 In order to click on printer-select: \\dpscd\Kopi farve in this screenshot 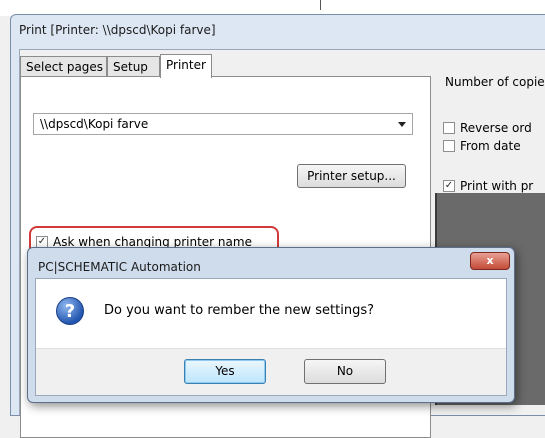, I will do `click(223, 124)`.